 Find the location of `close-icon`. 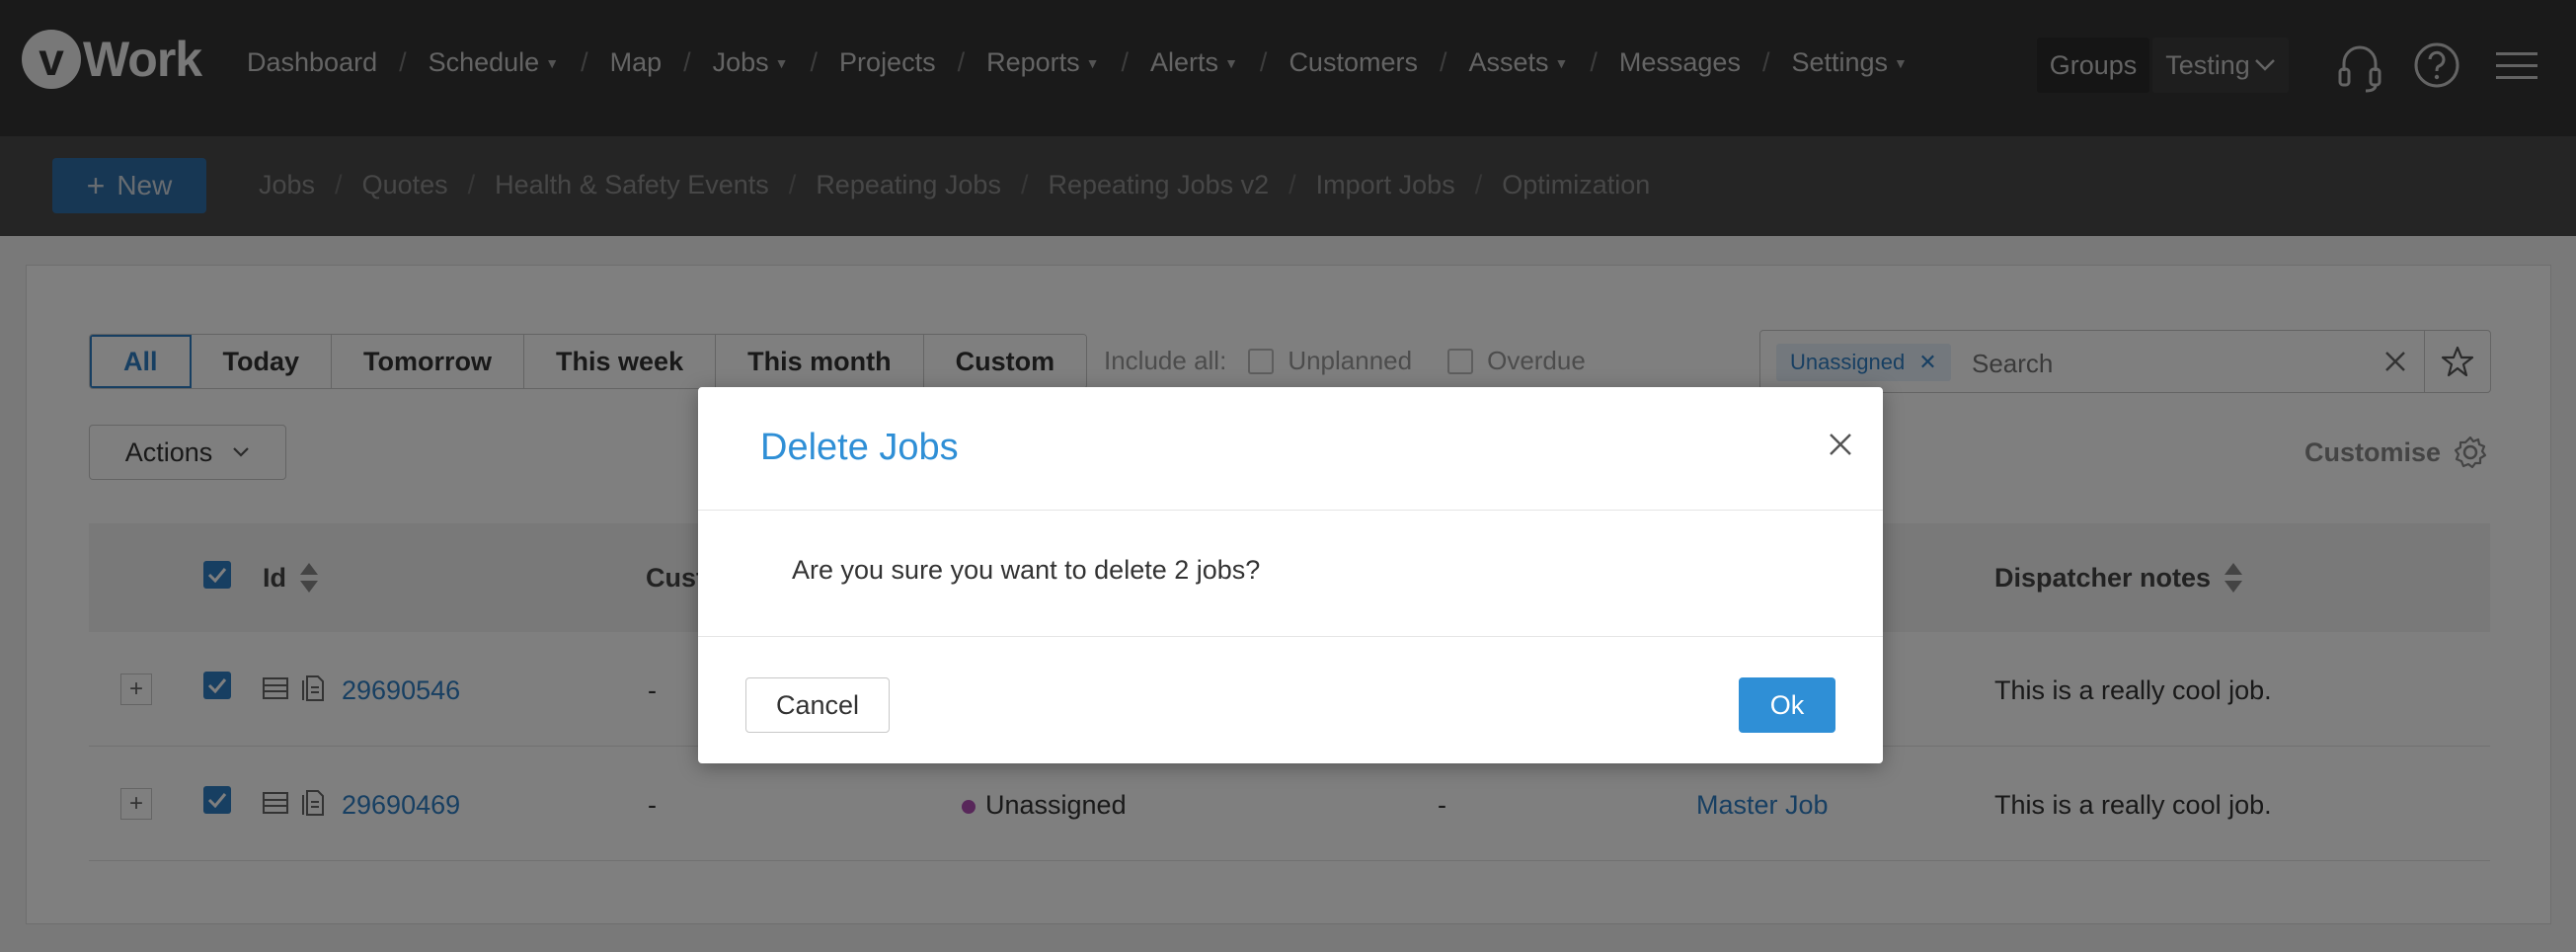

close-icon is located at coordinates (1840, 444).